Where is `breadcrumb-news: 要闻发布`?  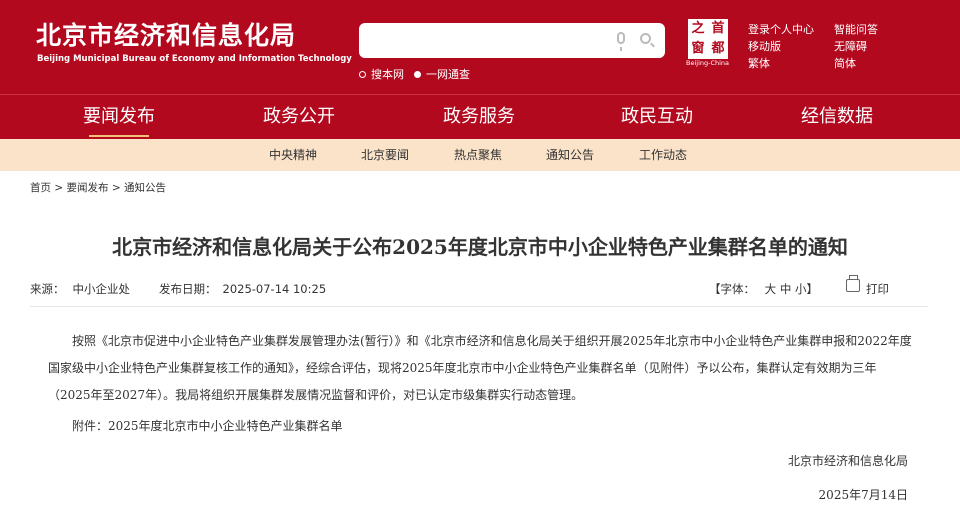 breadcrumb-news: 要闻发布 is located at coordinates (87, 188).